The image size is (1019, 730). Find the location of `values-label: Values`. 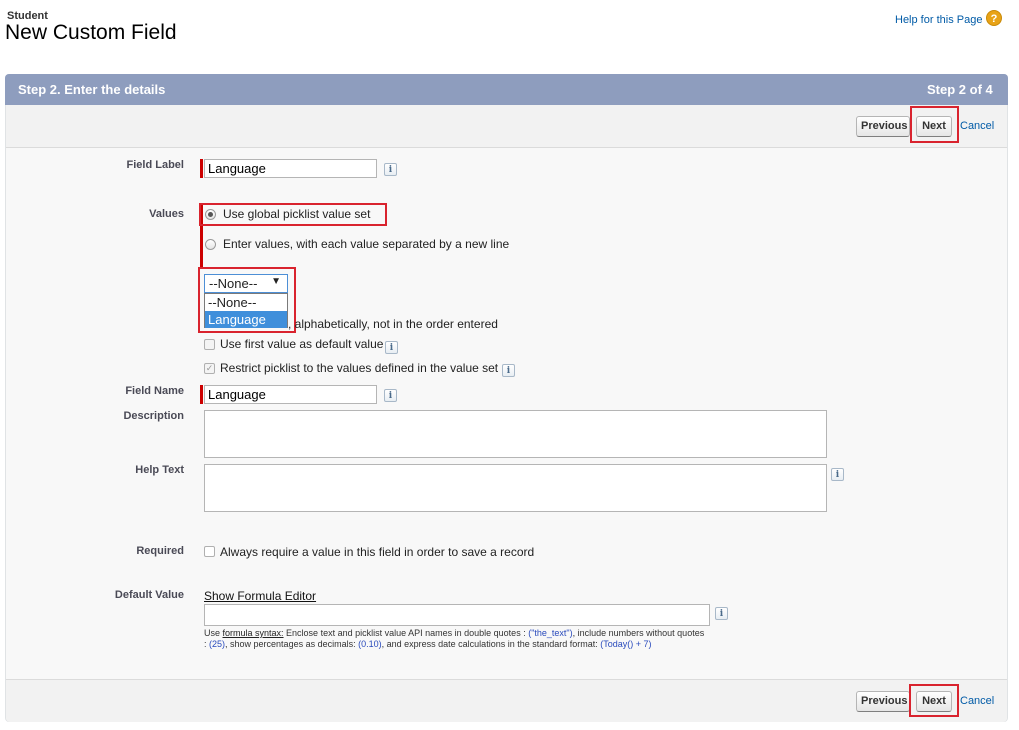

values-label: Values is located at coordinates (166, 214).